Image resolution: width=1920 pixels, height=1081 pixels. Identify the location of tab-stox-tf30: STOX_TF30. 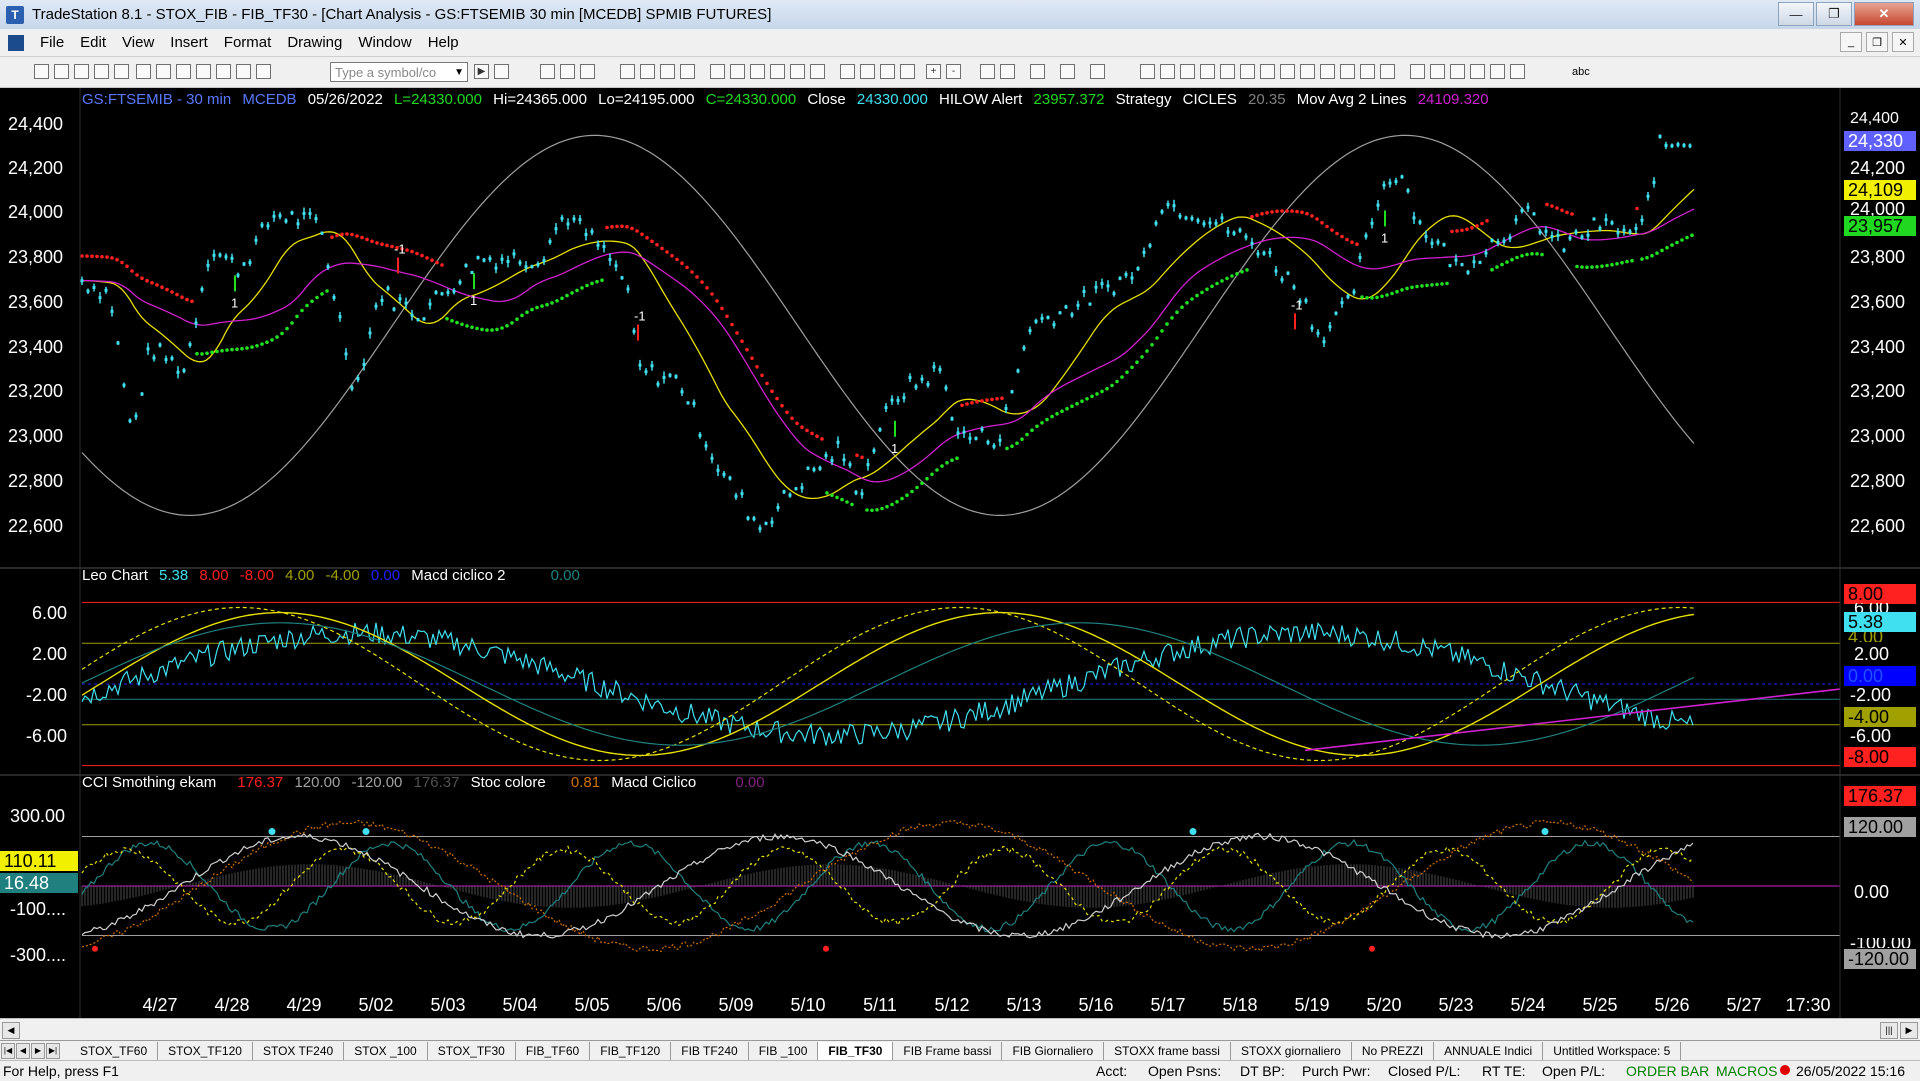
(472, 1051).